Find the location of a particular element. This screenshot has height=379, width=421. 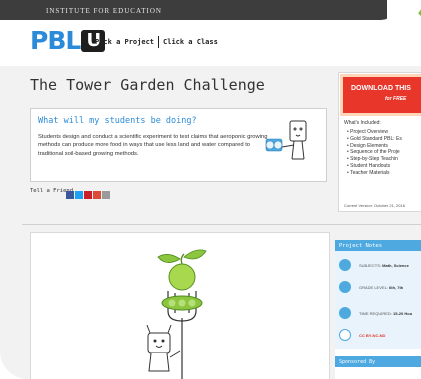

creative-commons-icon is located at coordinates (345, 335).